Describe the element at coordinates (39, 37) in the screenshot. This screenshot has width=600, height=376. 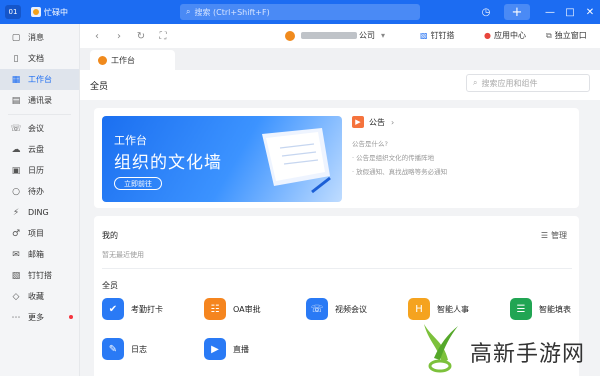
I see `sidebar-item-messages: ▢ 消息` at that location.